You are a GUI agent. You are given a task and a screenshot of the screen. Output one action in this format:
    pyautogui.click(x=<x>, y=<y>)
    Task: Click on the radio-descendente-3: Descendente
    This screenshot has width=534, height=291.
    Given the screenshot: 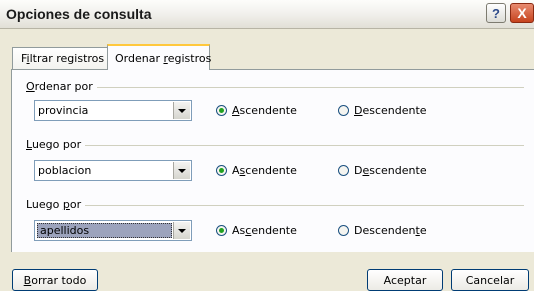 What is the action you would take?
    pyautogui.click(x=382, y=230)
    